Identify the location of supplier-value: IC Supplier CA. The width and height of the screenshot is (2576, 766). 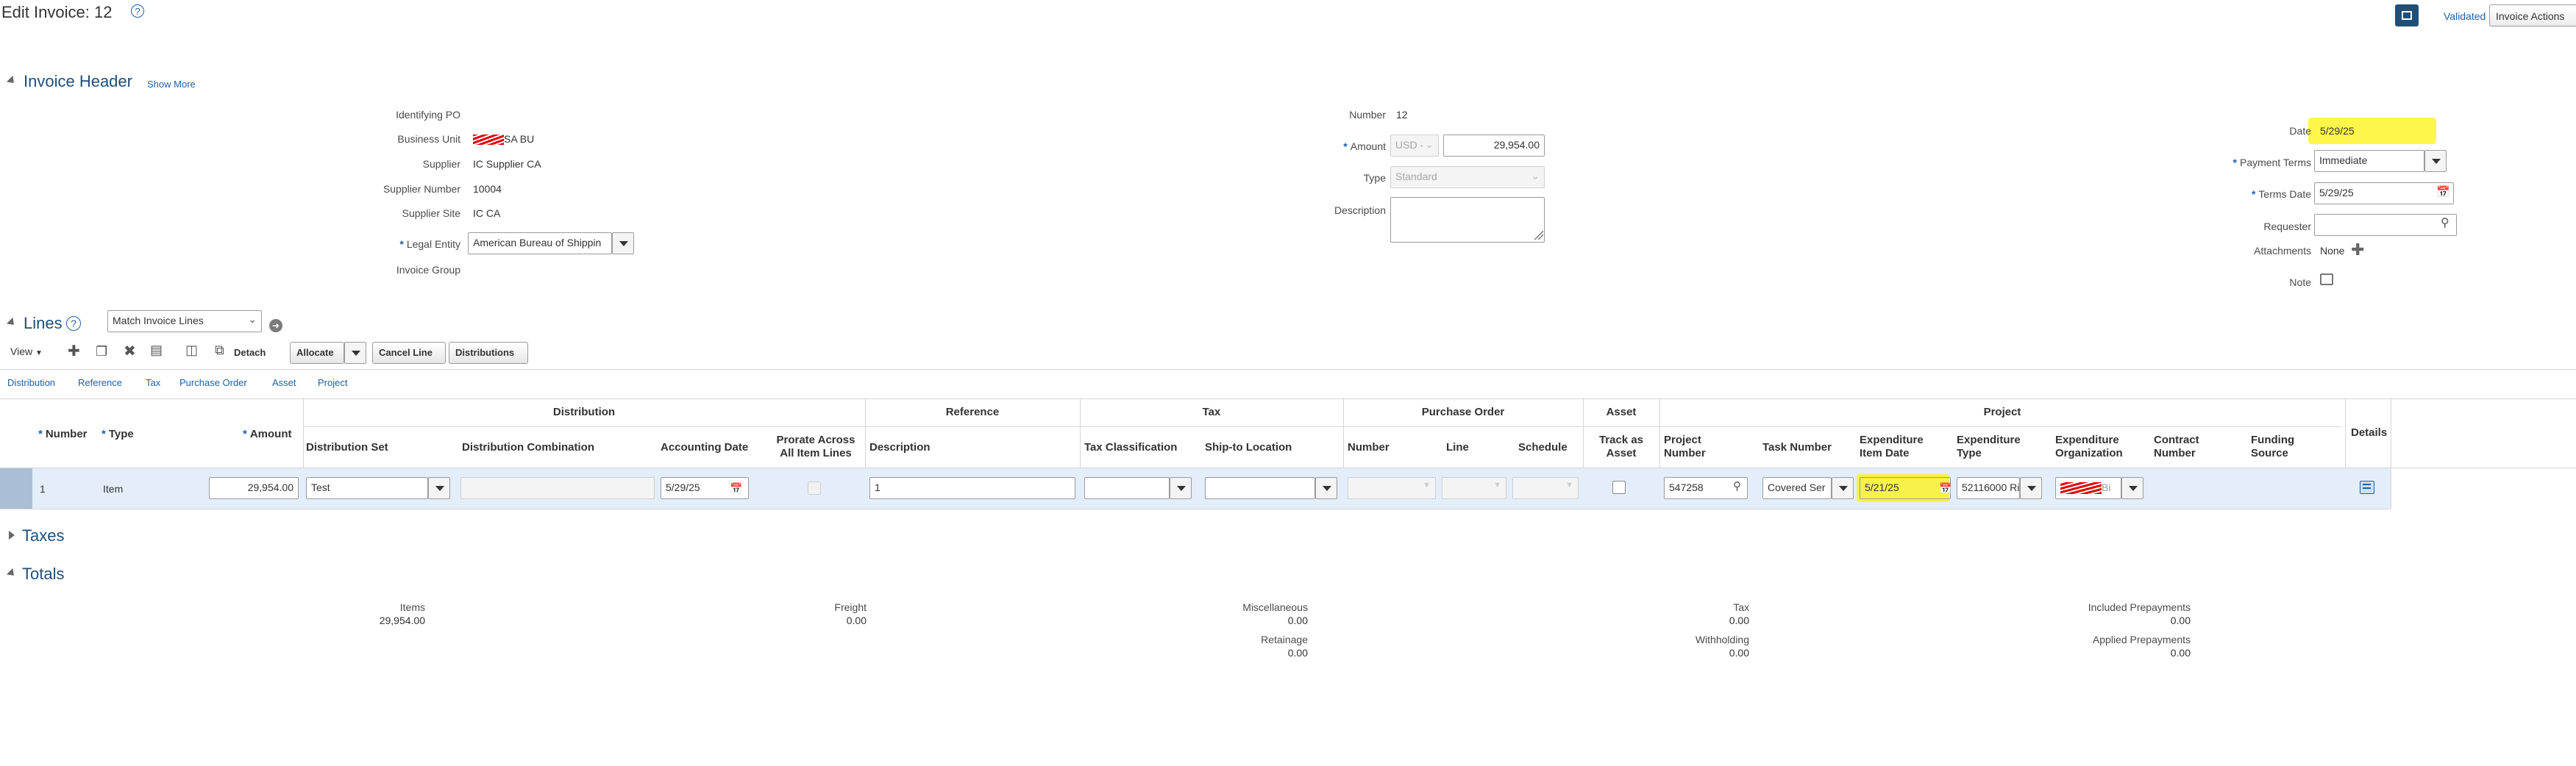
(507, 164).